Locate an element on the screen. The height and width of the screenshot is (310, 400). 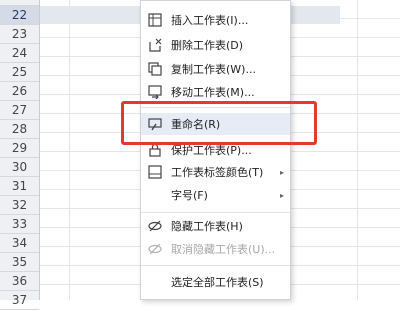
menu-item-font-size: 字号(F) ▸ is located at coordinates (215, 195).